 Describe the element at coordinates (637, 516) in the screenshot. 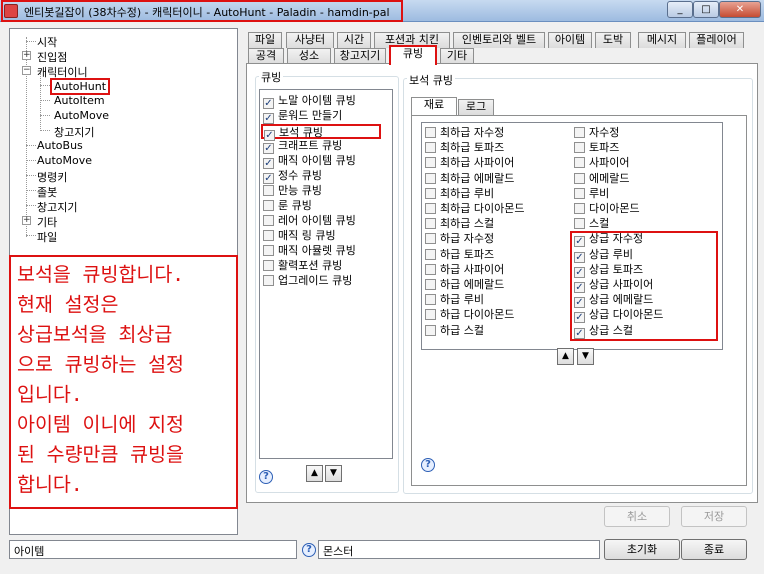

I see `cancel-button: 취소` at that location.